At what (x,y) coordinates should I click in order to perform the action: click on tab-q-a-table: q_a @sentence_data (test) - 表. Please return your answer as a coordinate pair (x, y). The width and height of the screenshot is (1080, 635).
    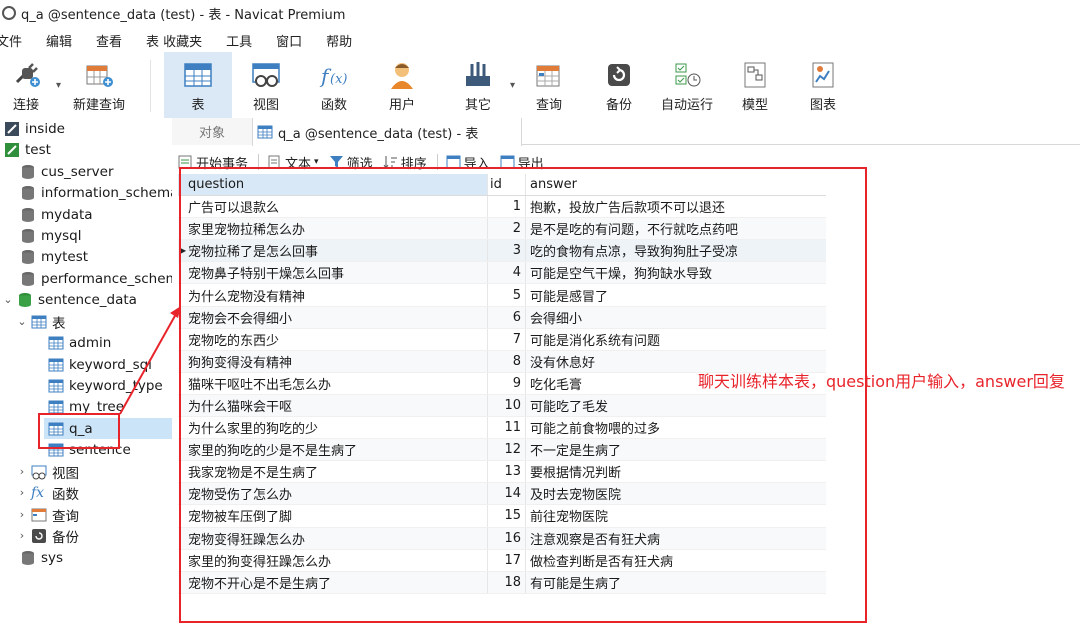
    Looking at the image, I should click on (387, 132).